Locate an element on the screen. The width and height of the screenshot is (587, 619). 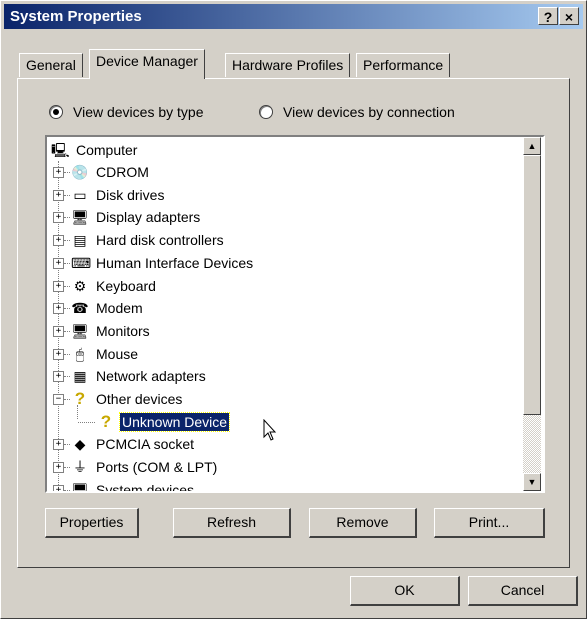
tree-category-item: ☎ Modem is located at coordinates (108, 308).